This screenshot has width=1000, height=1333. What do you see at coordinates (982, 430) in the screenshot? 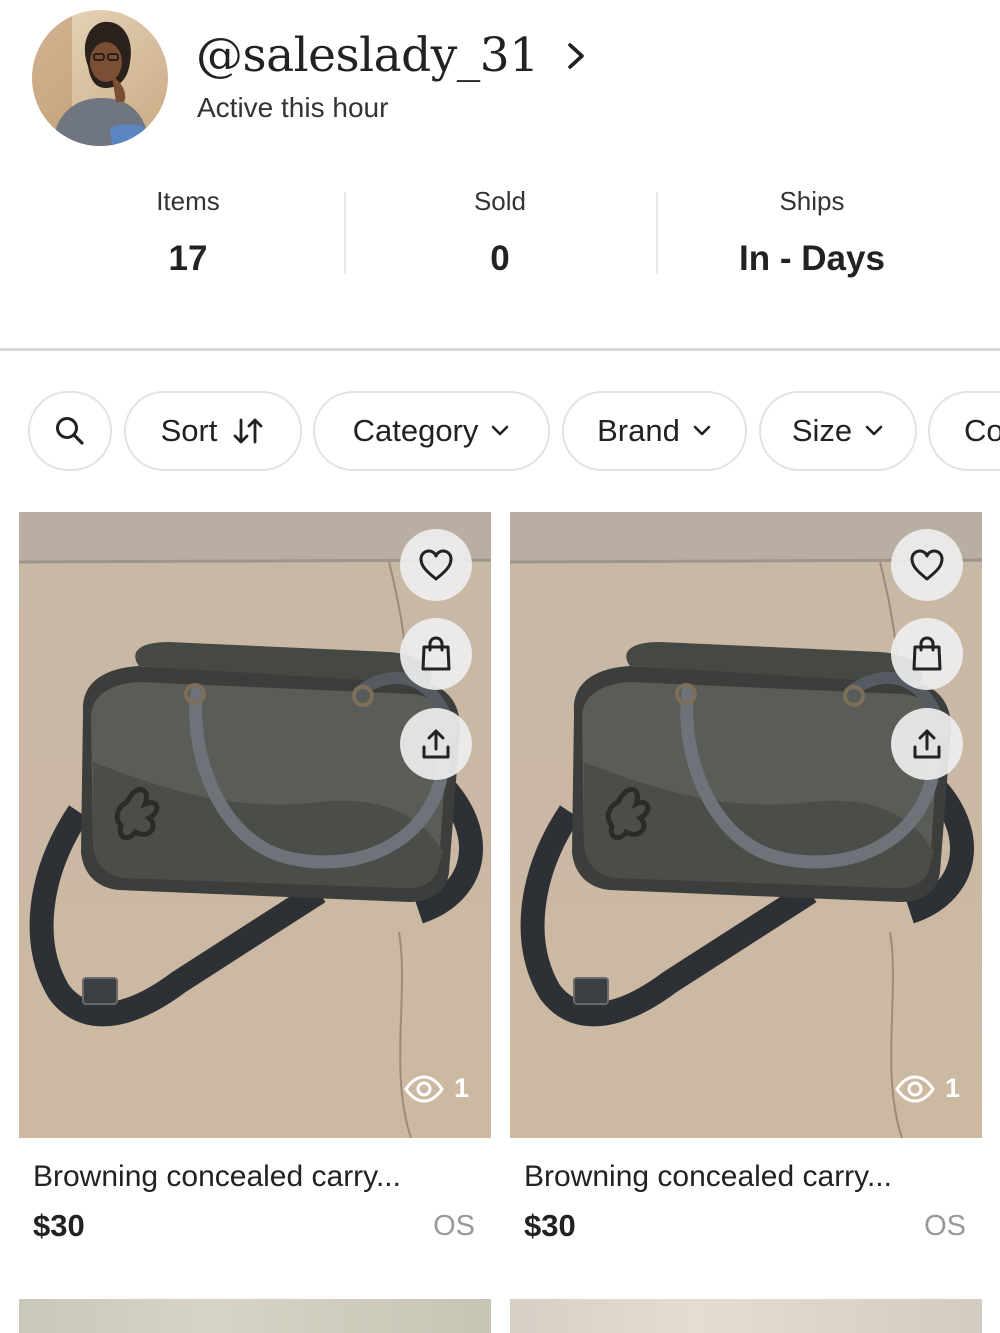
I see `color-label: Co` at bounding box center [982, 430].